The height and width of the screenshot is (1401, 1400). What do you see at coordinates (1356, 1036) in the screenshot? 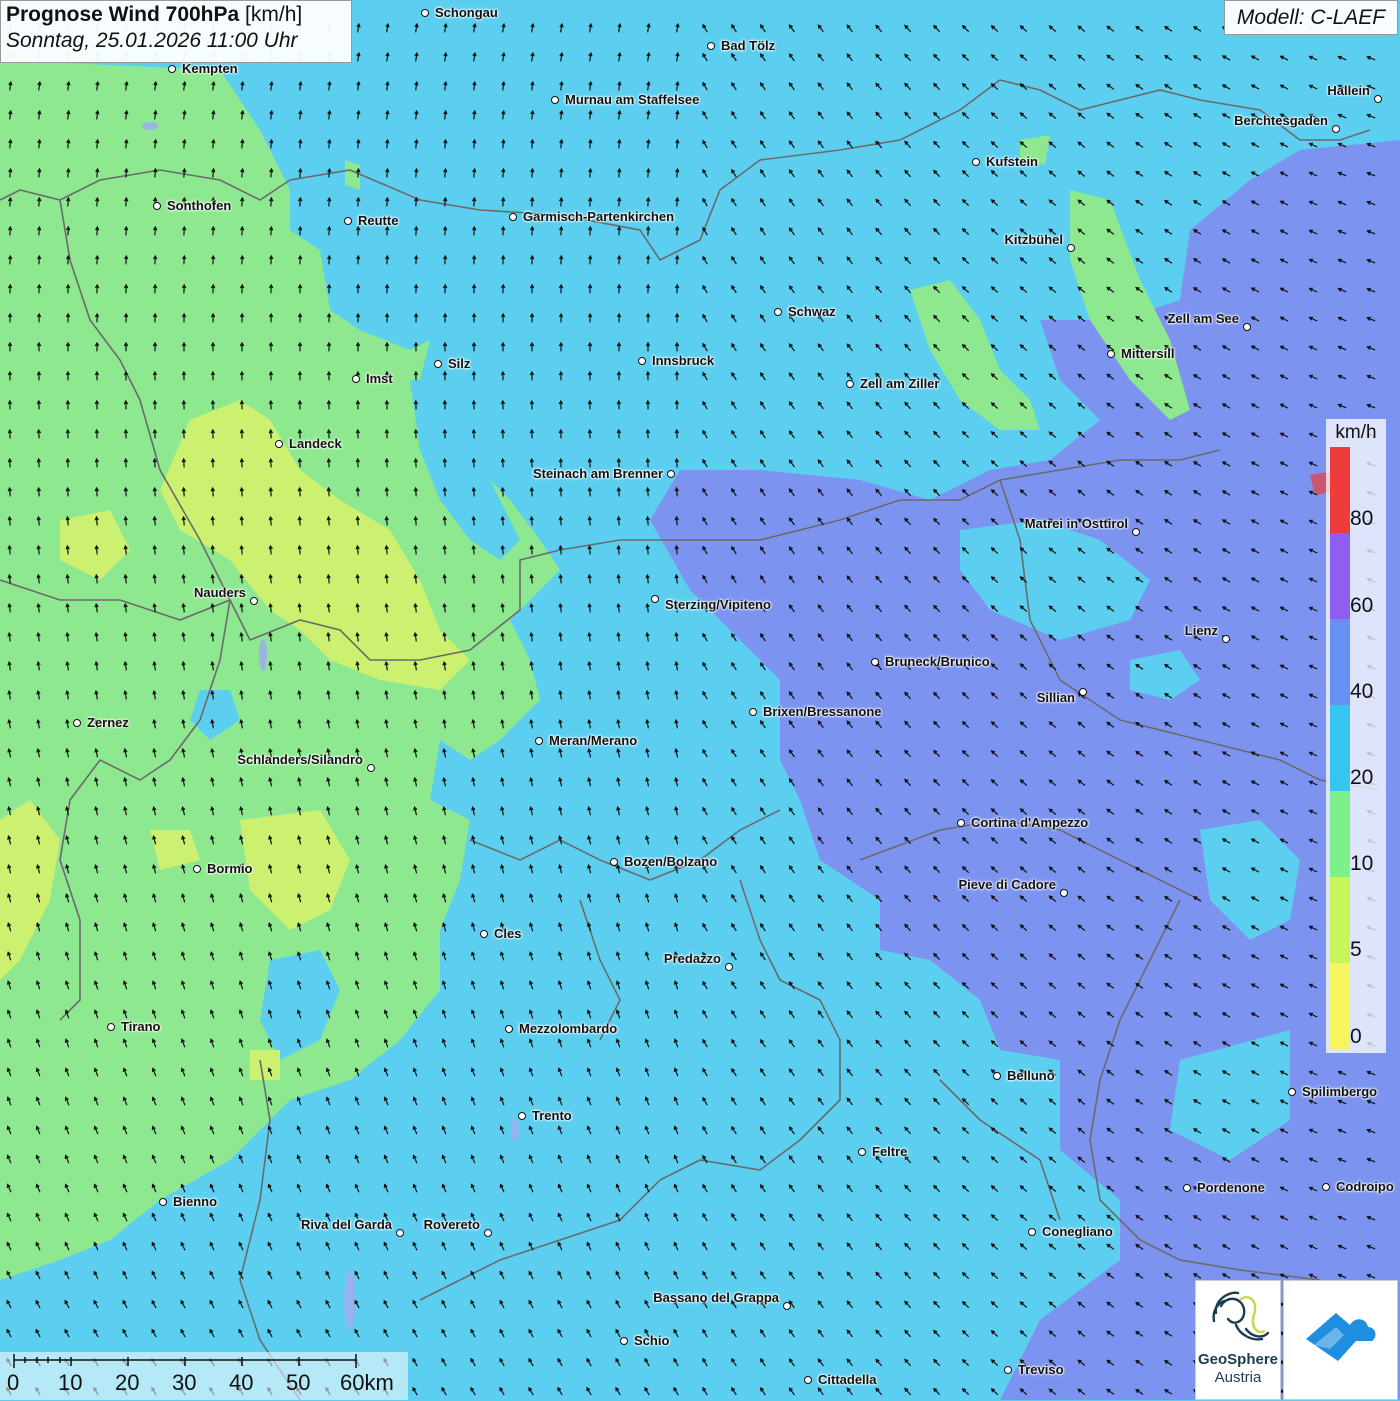
I see `legend-label: 0` at bounding box center [1356, 1036].